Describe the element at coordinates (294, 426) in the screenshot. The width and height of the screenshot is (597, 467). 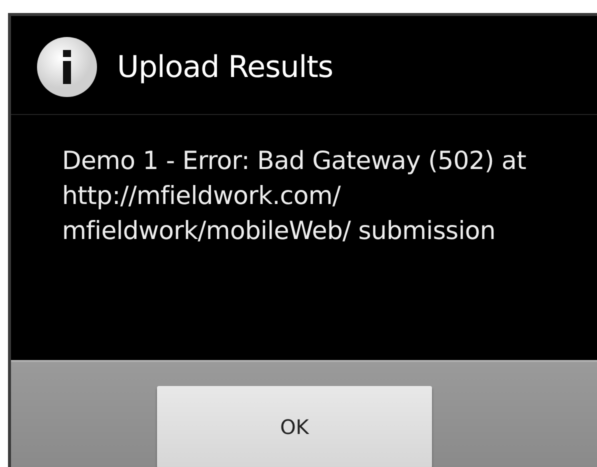
I see `ok-button: OK` at that location.